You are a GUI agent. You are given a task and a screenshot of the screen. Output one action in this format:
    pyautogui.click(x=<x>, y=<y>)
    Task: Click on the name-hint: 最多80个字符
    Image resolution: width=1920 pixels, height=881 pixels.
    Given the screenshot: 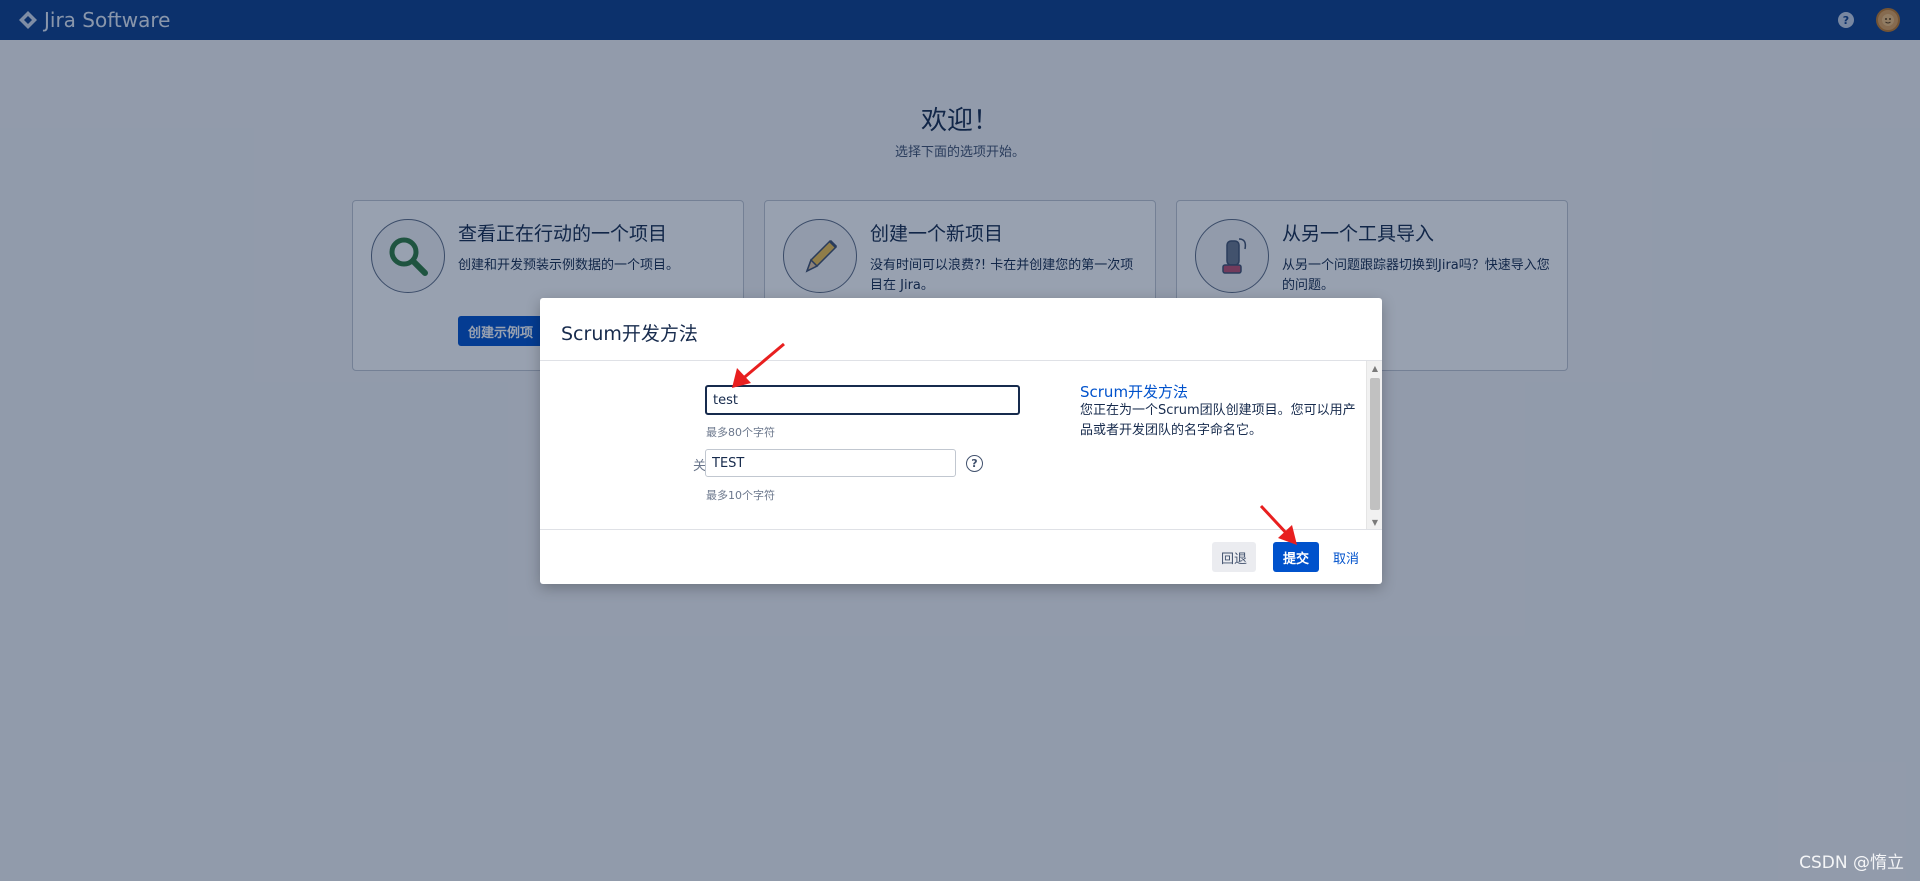 What is the action you would take?
    pyautogui.click(x=740, y=432)
    